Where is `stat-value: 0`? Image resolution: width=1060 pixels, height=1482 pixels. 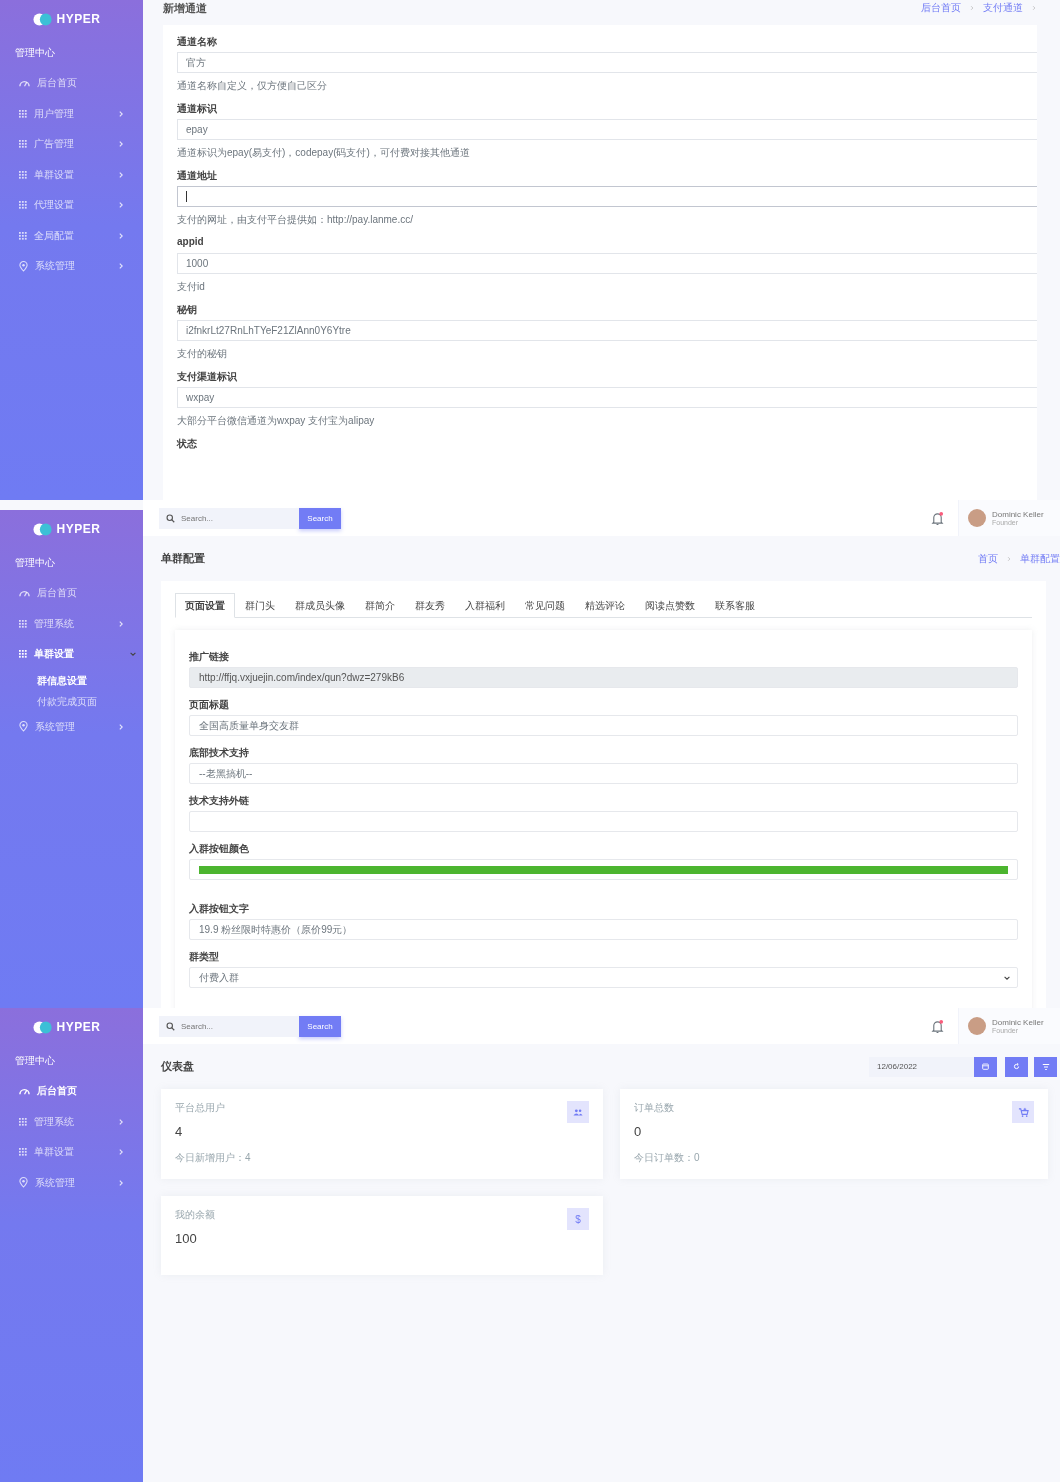
stat-value: 0 is located at coordinates (638, 1131).